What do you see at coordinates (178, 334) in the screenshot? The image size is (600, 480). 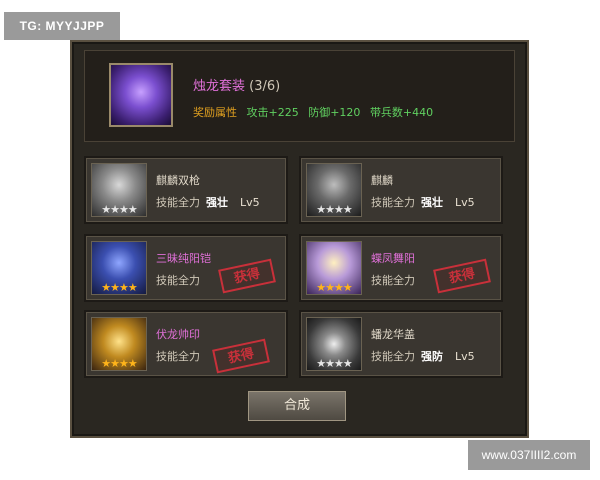 I see `item-name: 伏龙帅印` at bounding box center [178, 334].